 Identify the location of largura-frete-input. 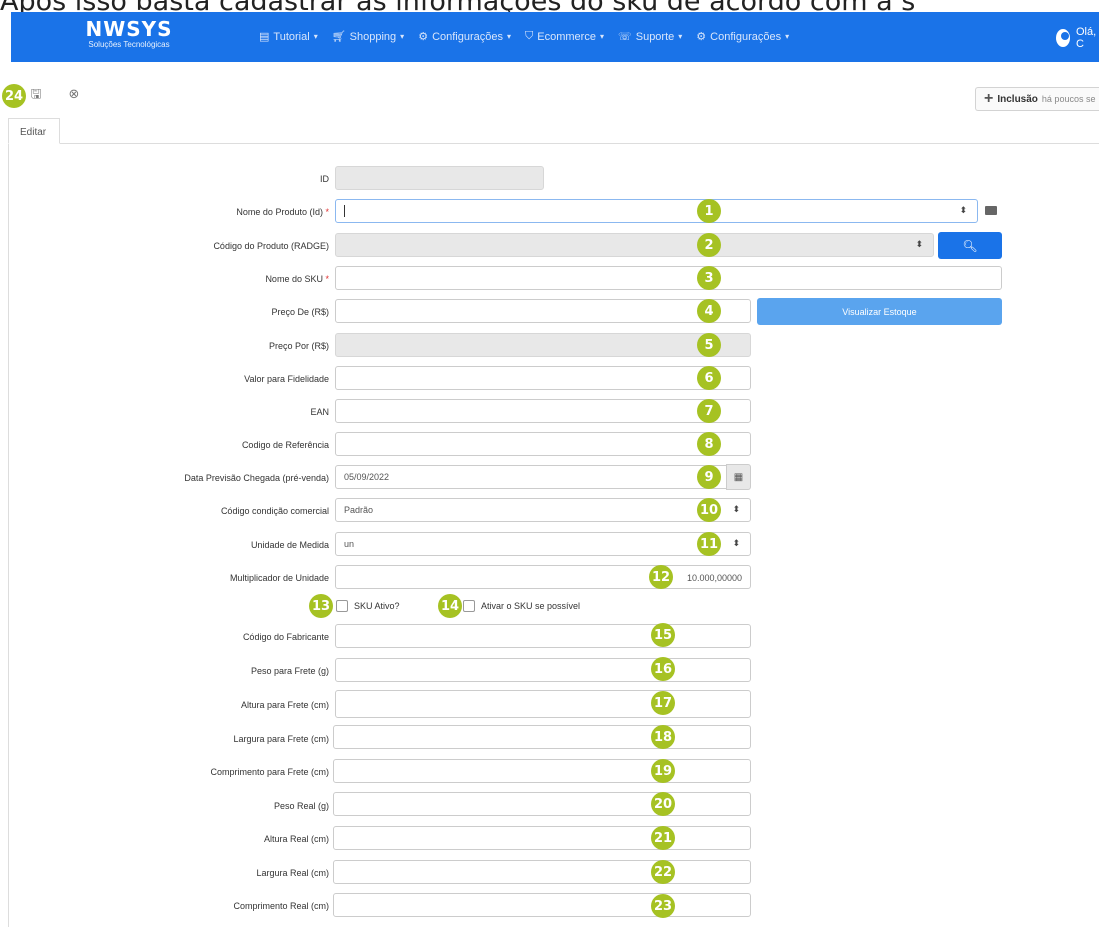
(542, 737).